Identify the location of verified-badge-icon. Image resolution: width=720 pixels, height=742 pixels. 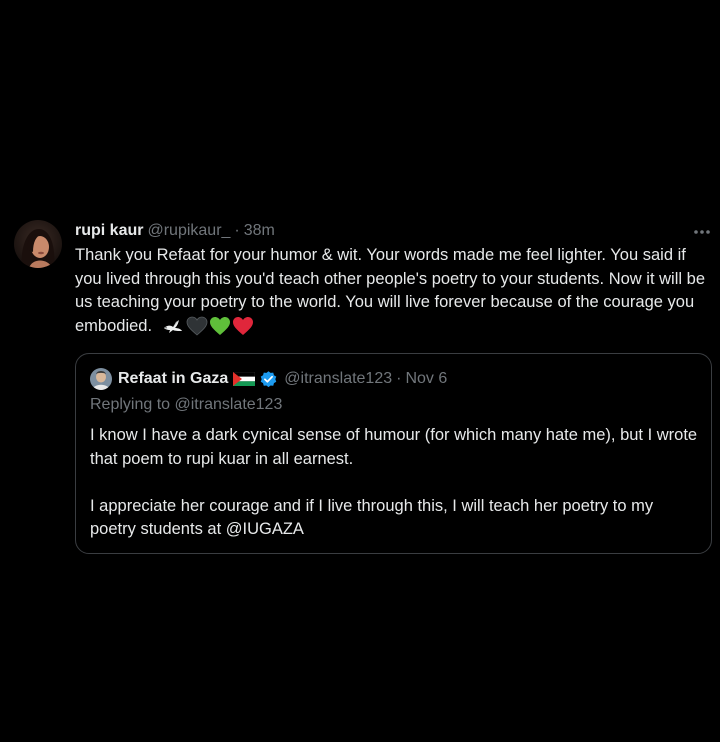
(268, 379).